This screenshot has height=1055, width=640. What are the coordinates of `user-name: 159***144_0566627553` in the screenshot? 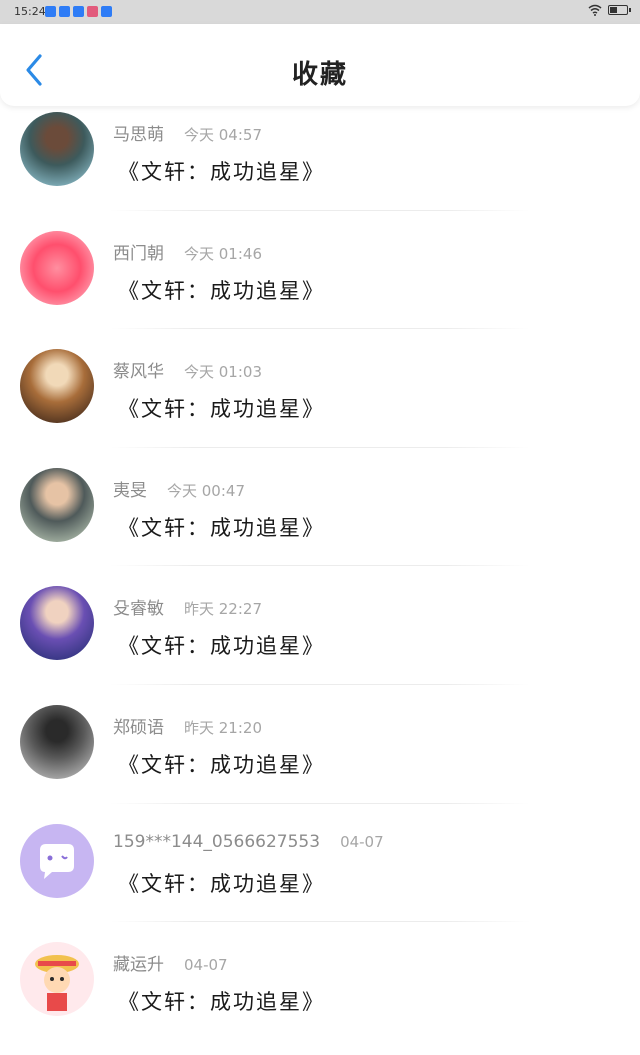 It's located at (217, 841).